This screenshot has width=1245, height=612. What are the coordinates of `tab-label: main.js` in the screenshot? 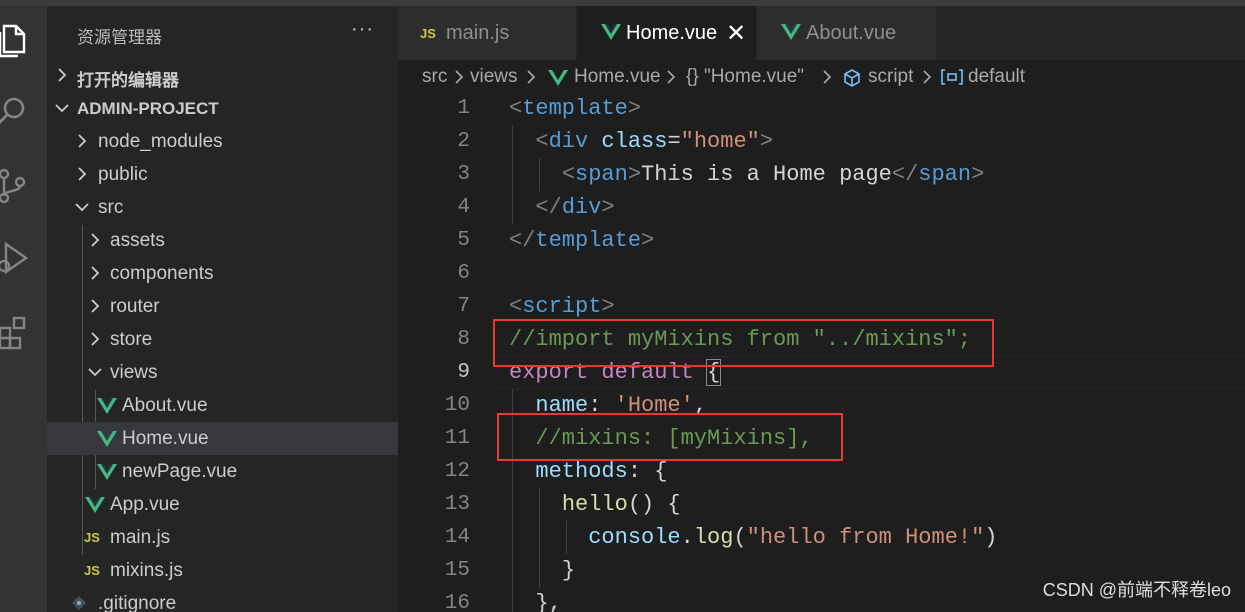 It's located at (478, 33).